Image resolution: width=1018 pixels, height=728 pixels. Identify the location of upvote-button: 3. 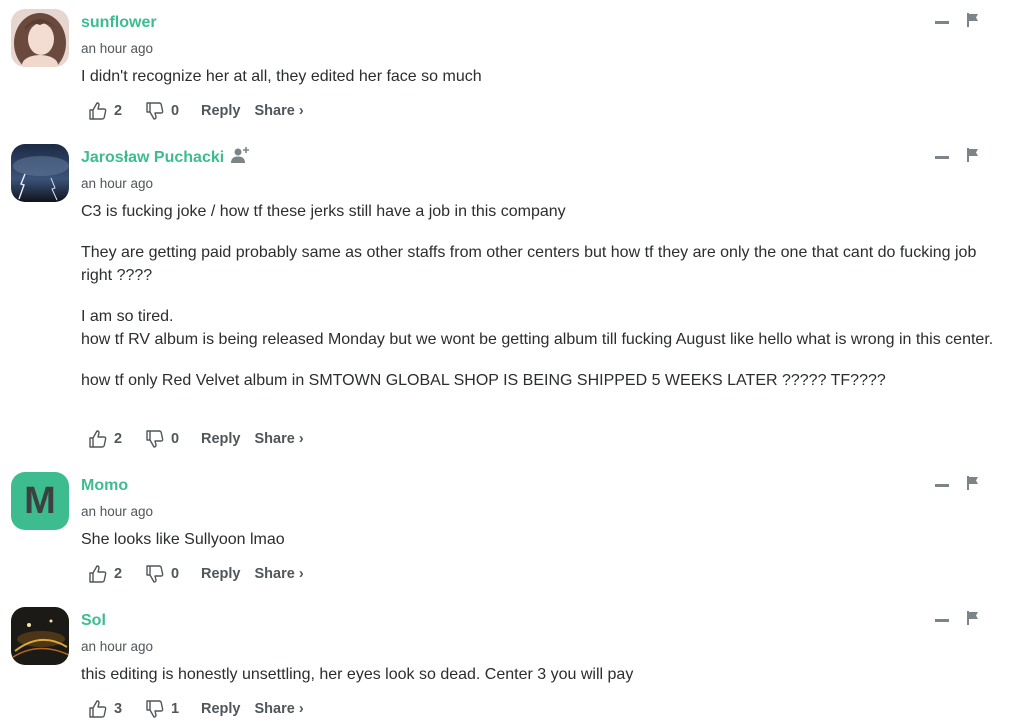
(116, 709).